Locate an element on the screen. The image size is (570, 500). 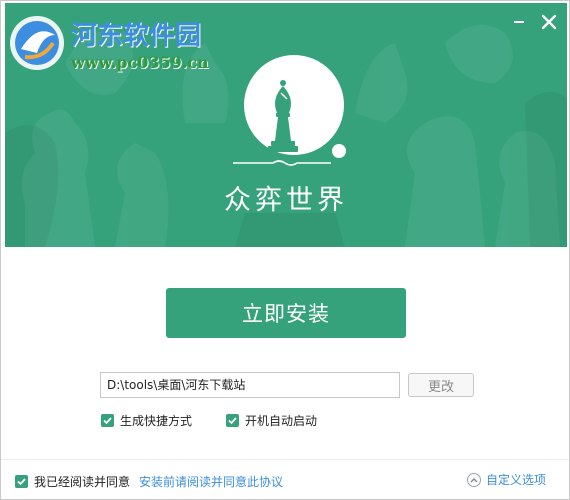
close-button is located at coordinates (549, 22).